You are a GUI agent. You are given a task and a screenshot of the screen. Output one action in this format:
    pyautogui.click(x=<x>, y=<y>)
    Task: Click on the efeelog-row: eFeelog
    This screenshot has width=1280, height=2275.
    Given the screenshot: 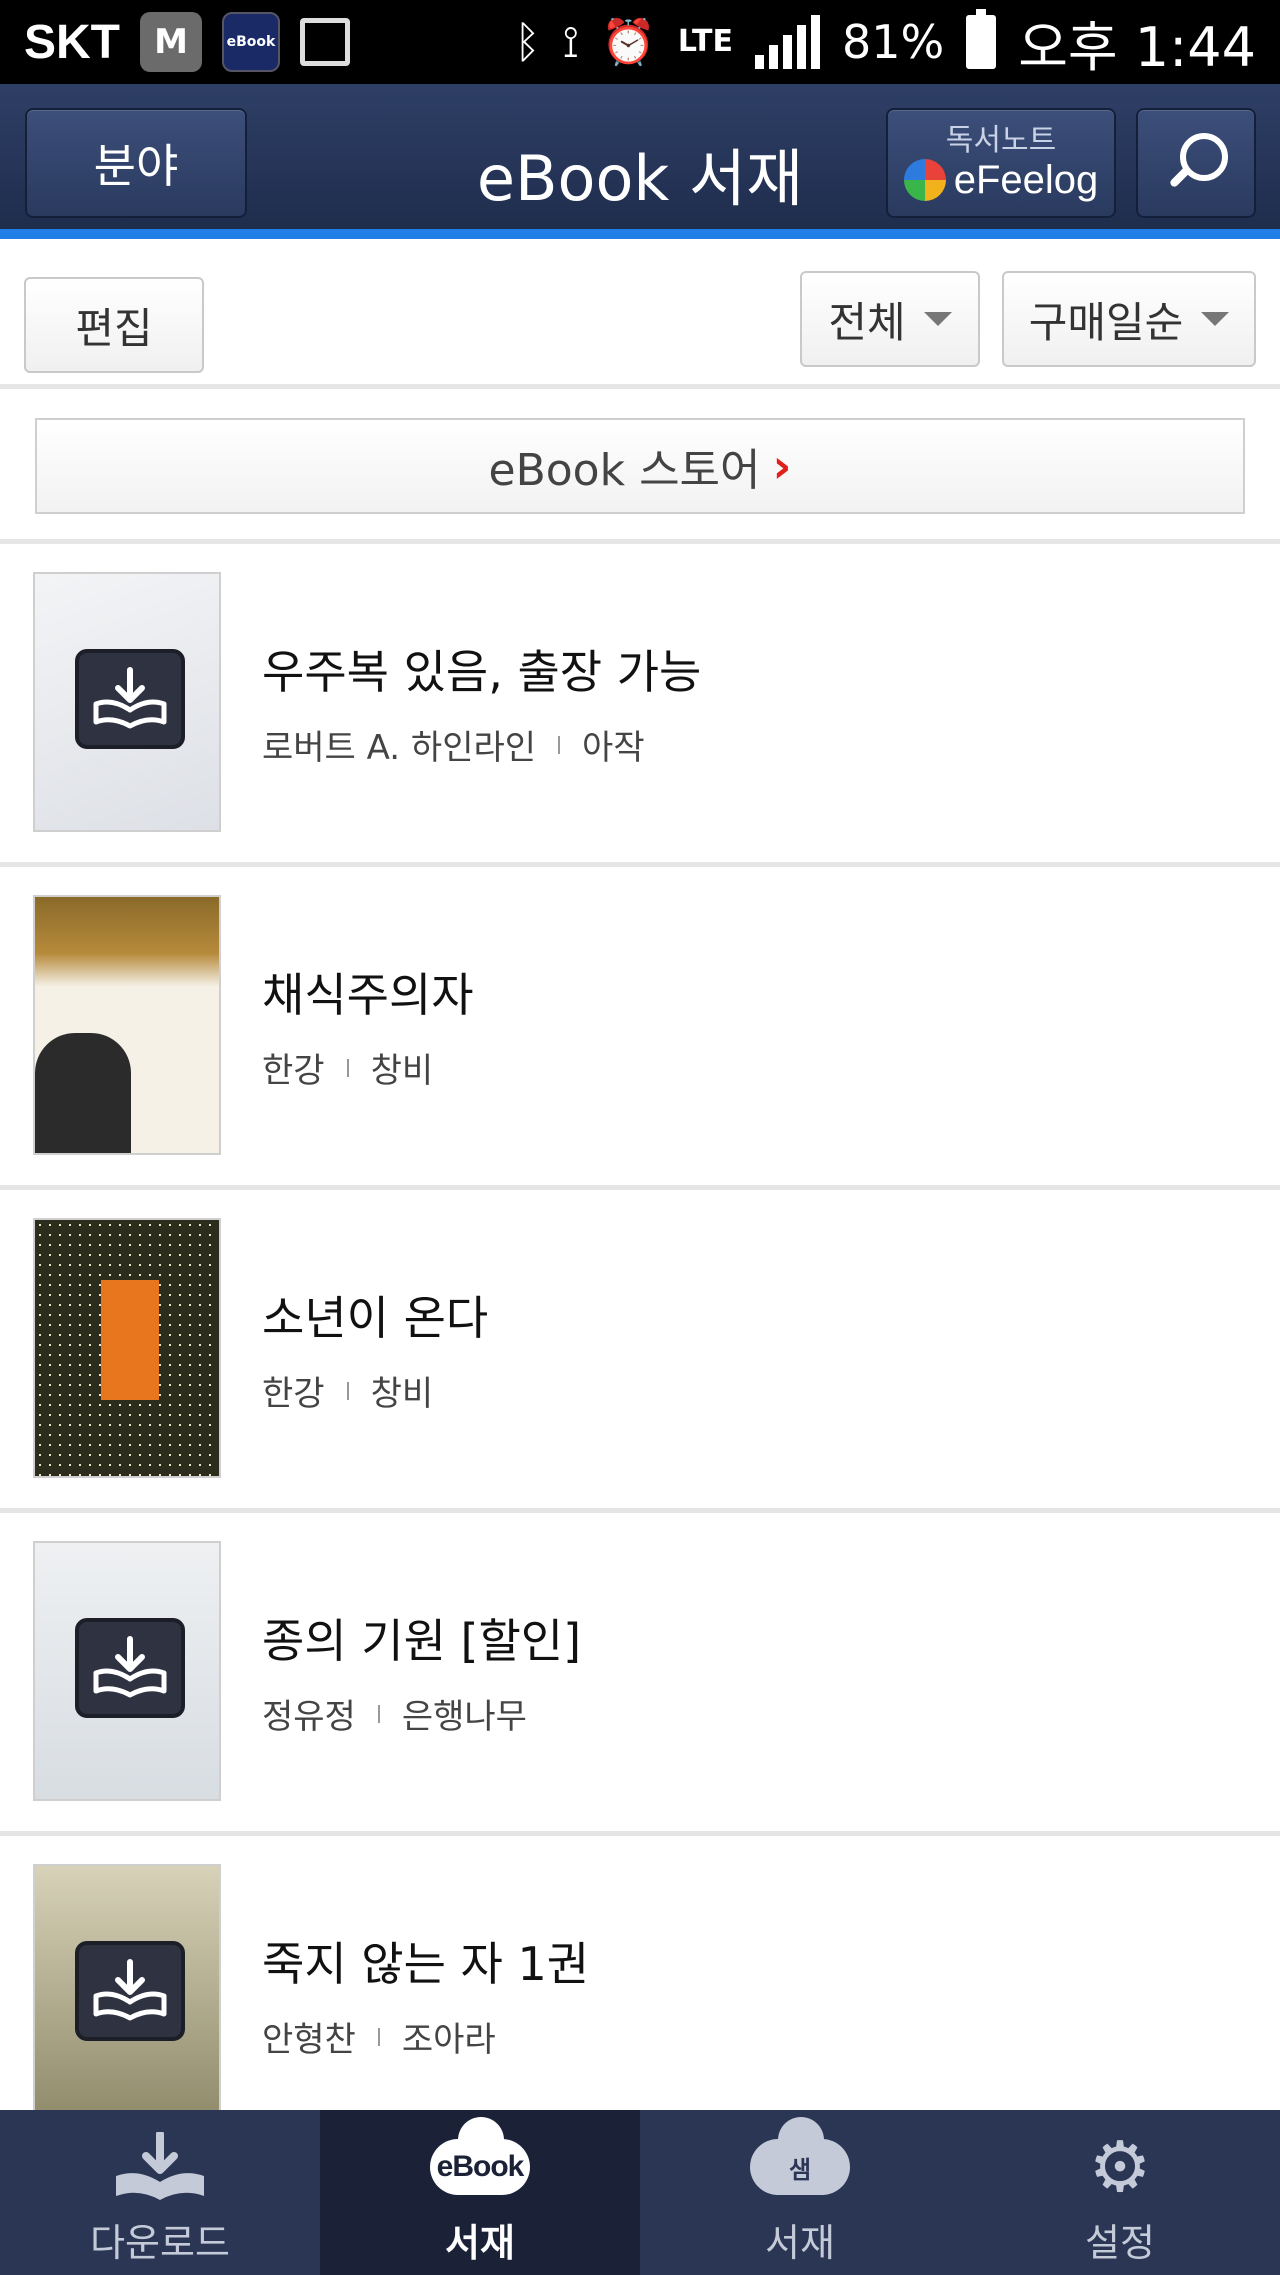 What is the action you would take?
    pyautogui.click(x=1001, y=180)
    